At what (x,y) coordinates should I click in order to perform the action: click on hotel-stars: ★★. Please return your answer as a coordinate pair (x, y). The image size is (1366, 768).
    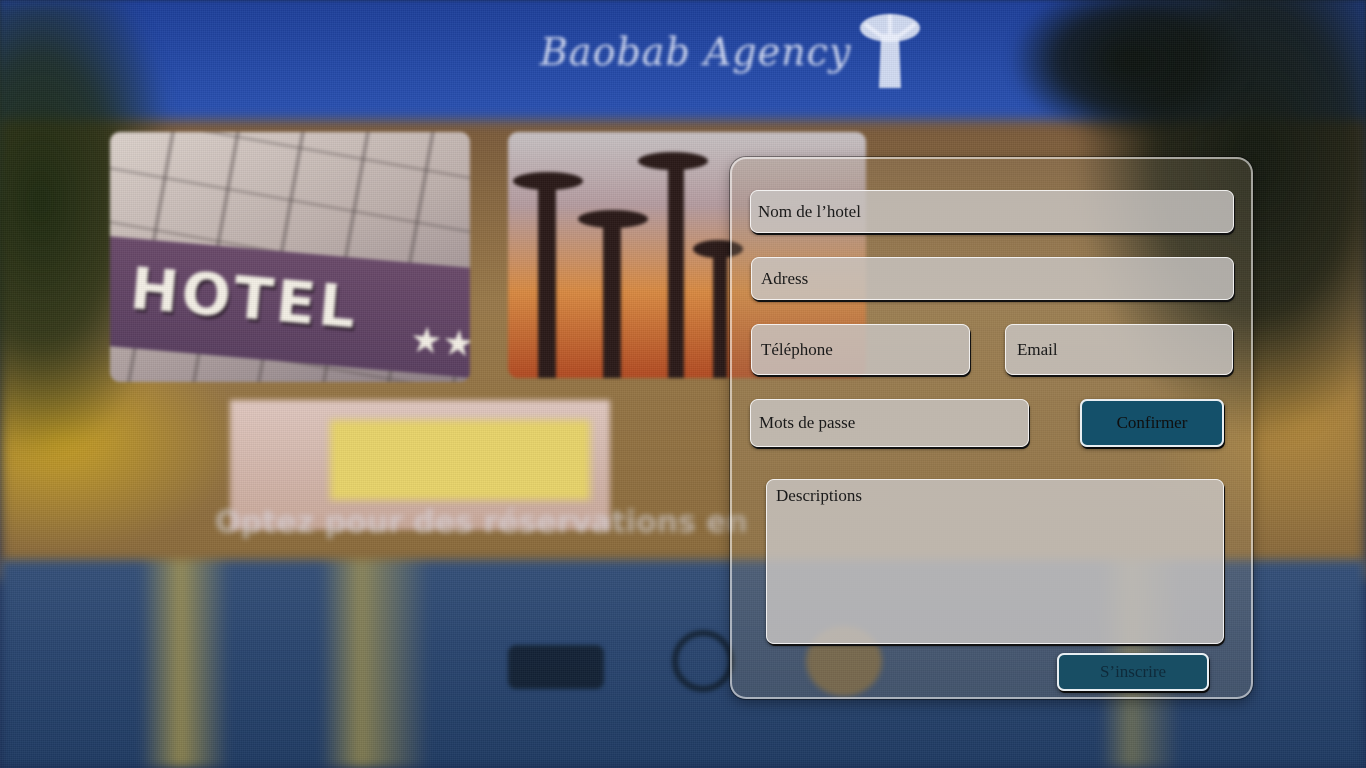
    Looking at the image, I should click on (439, 342).